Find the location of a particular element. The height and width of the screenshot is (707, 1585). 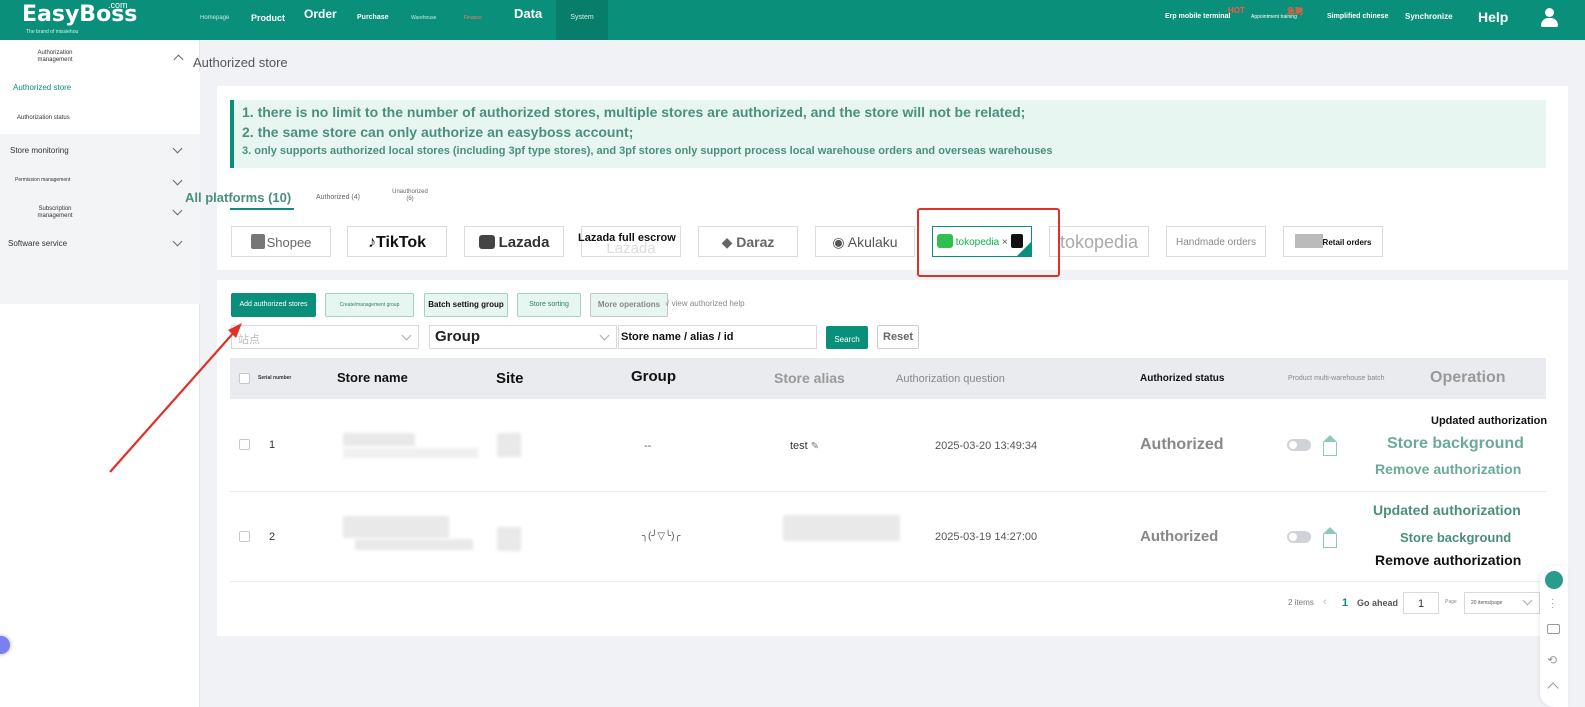

retail-logo-image is located at coordinates (1308, 241).